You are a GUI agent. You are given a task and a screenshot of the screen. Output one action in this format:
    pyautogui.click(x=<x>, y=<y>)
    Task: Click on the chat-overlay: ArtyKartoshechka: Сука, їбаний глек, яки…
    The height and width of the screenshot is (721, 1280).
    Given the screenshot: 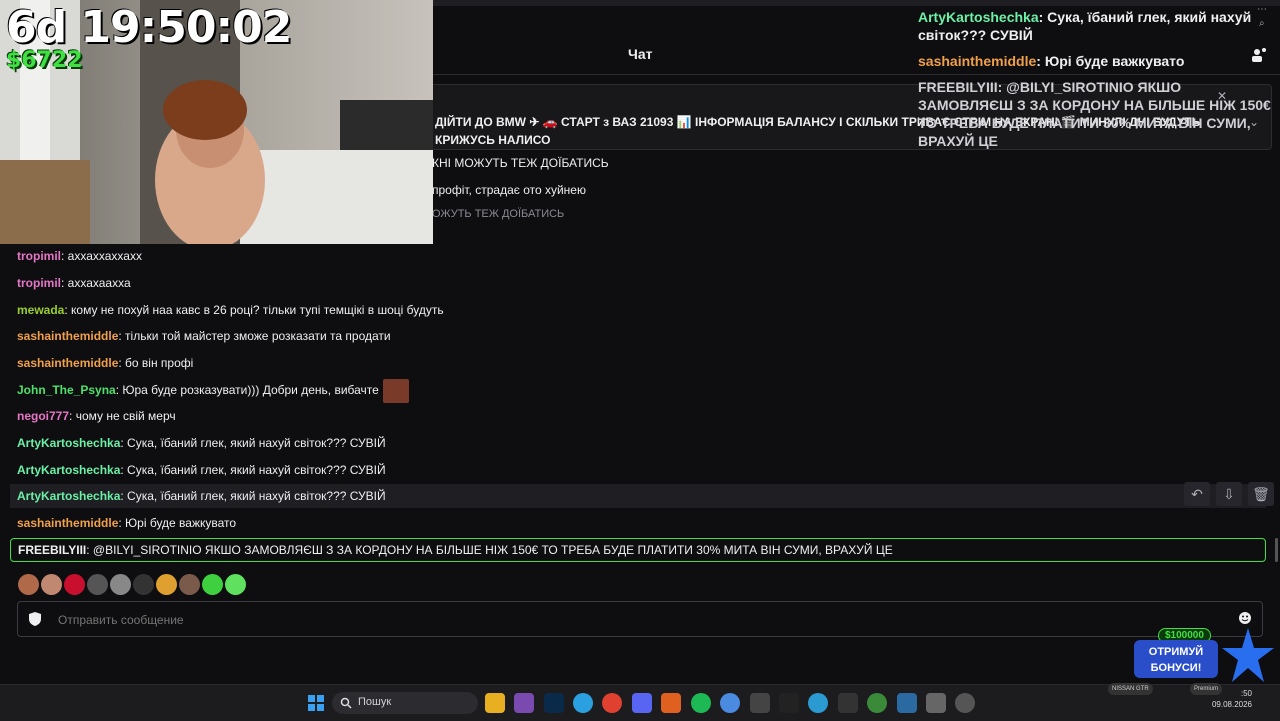 What is the action you would take?
    pyautogui.click(x=1095, y=74)
    